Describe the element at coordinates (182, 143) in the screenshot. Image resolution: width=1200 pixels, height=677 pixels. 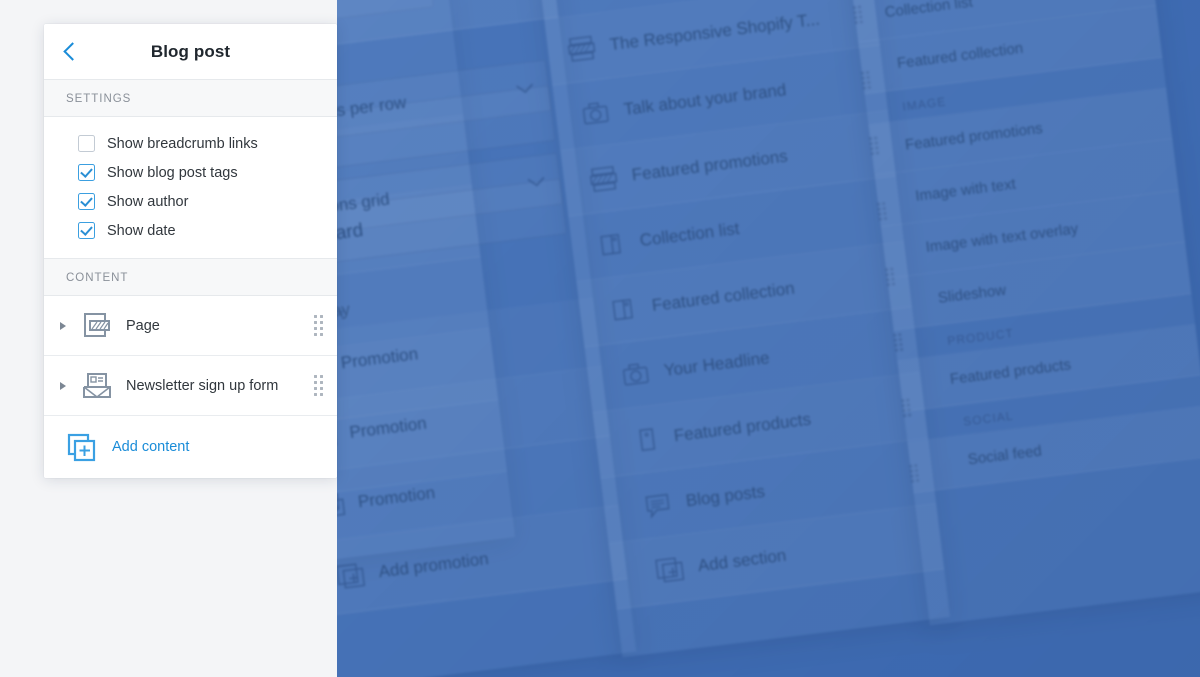
I see `checkbox-label: Show breadcrumb links` at that location.